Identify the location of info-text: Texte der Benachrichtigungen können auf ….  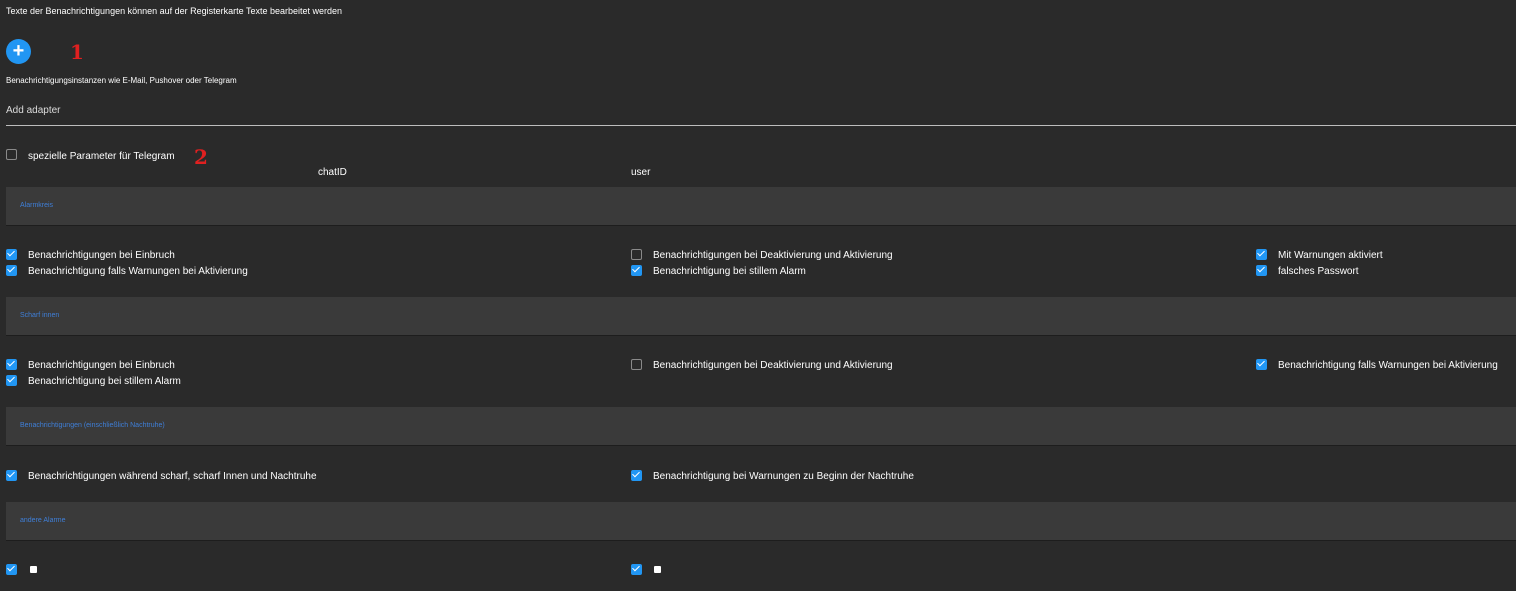
(174, 11).